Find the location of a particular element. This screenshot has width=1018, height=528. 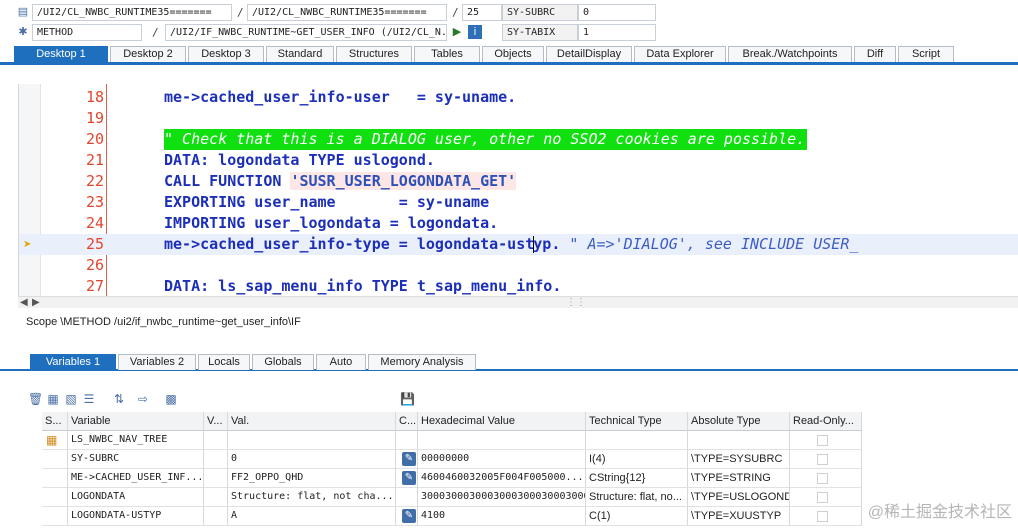

variables-toolbar: 🗑 ▦ ▧ ☰ ⇅ ⇨ ▩ 💾 is located at coordinates (221, 400).